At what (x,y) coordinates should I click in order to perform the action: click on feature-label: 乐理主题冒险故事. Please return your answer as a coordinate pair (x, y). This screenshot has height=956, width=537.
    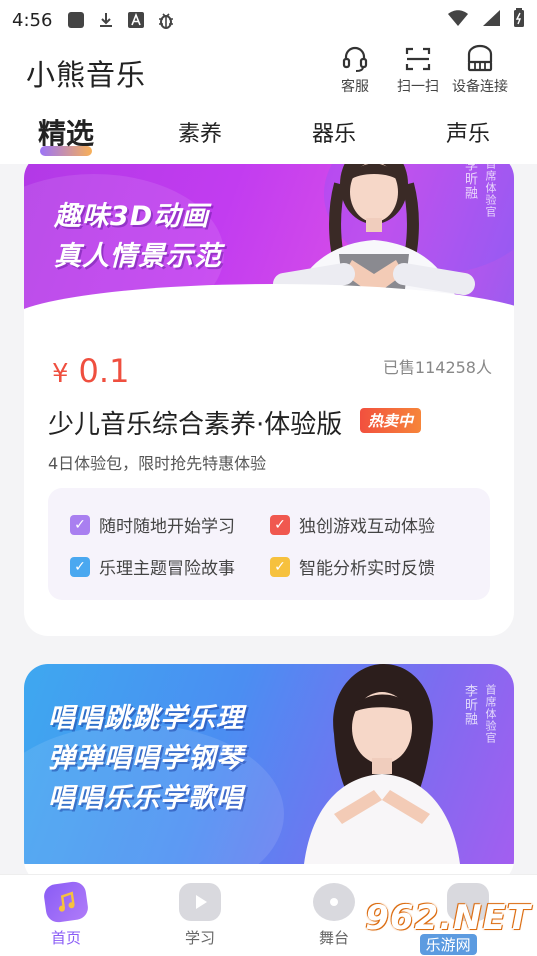
    Looking at the image, I should click on (167, 569).